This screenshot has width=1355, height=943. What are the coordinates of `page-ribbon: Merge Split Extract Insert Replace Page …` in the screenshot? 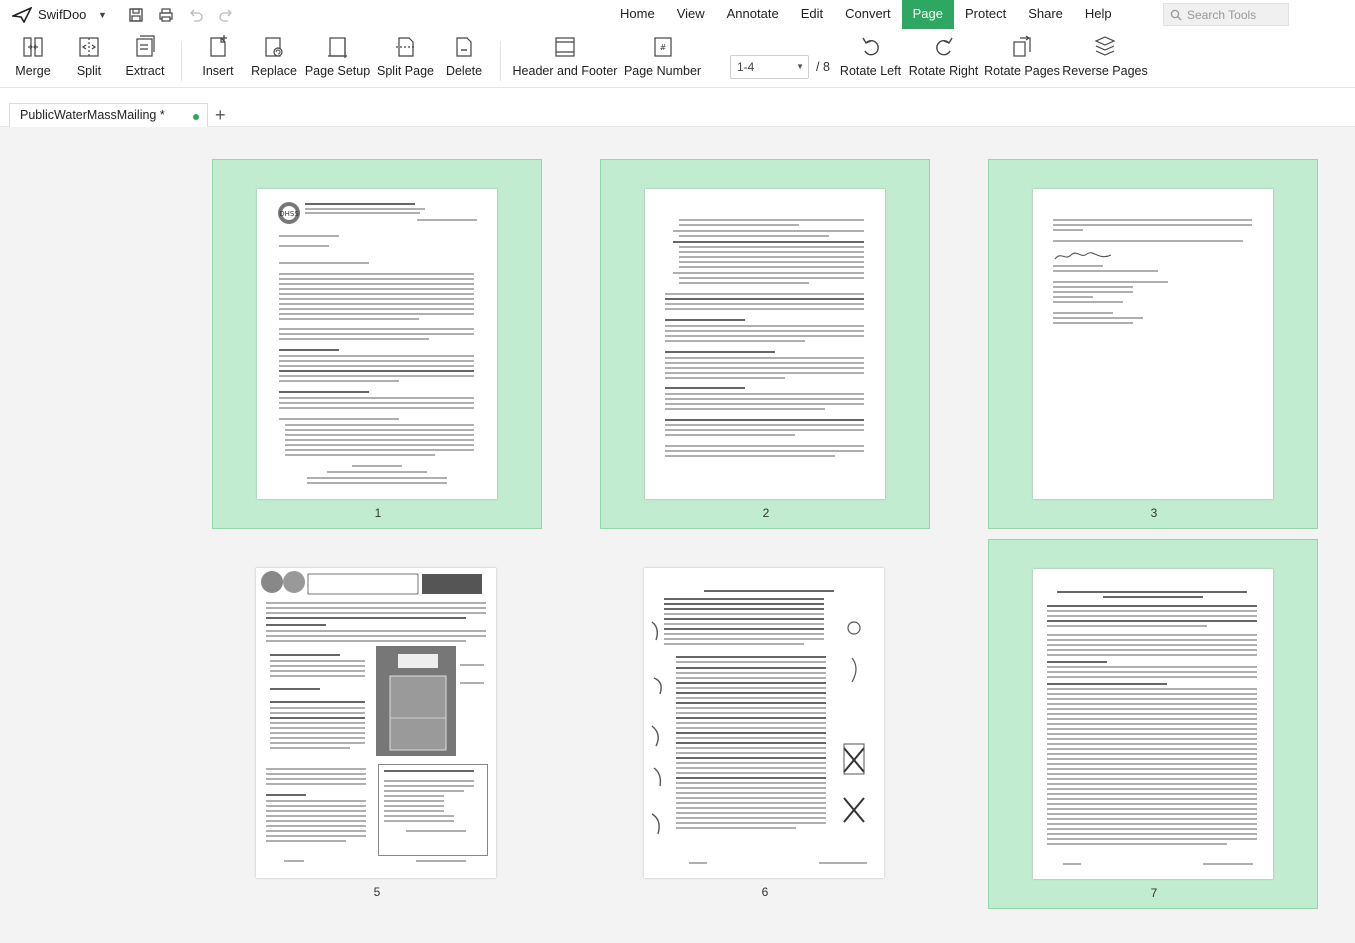 It's located at (677, 58).